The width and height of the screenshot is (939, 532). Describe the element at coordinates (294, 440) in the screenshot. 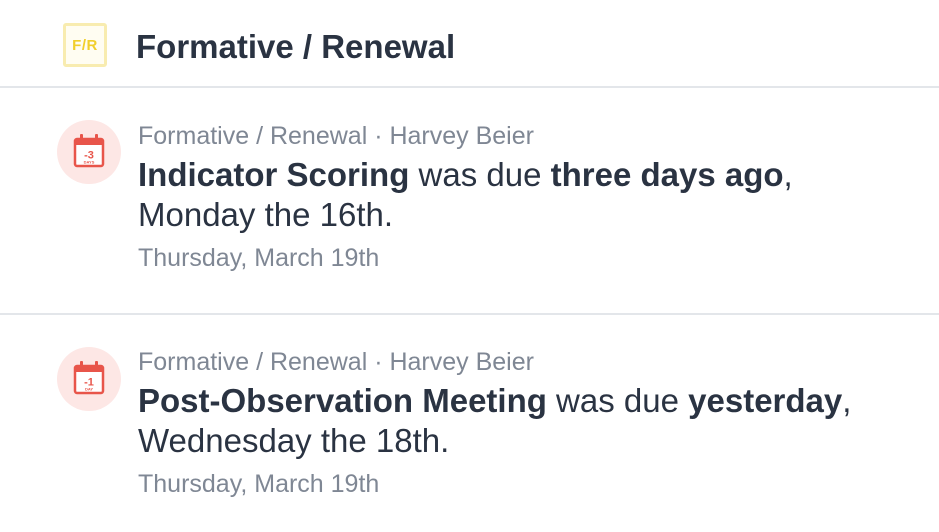

I see `due-date-text: Wednesday the 18th.` at that location.